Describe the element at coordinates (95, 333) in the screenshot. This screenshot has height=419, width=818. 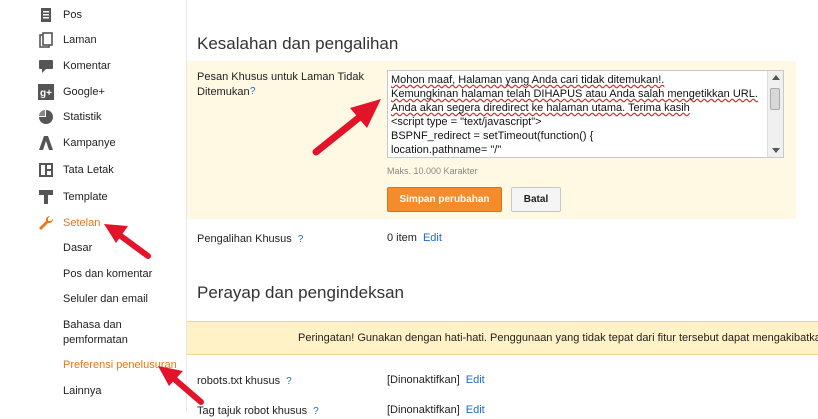
I see `sidebar-subitem-bahasa: Bahasa dan pemformatan` at that location.